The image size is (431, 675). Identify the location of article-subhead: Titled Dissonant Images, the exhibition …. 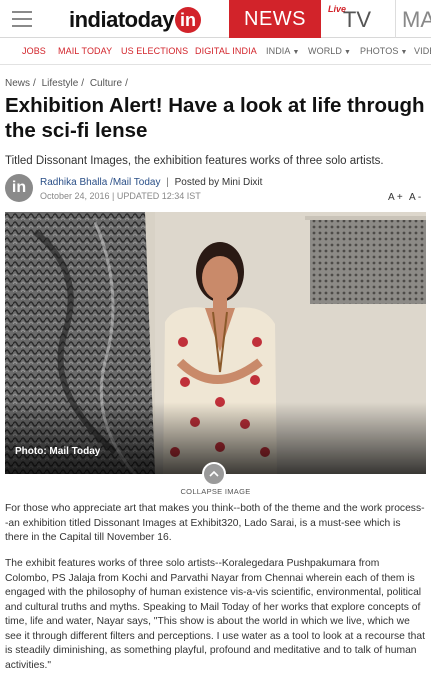
(194, 161).